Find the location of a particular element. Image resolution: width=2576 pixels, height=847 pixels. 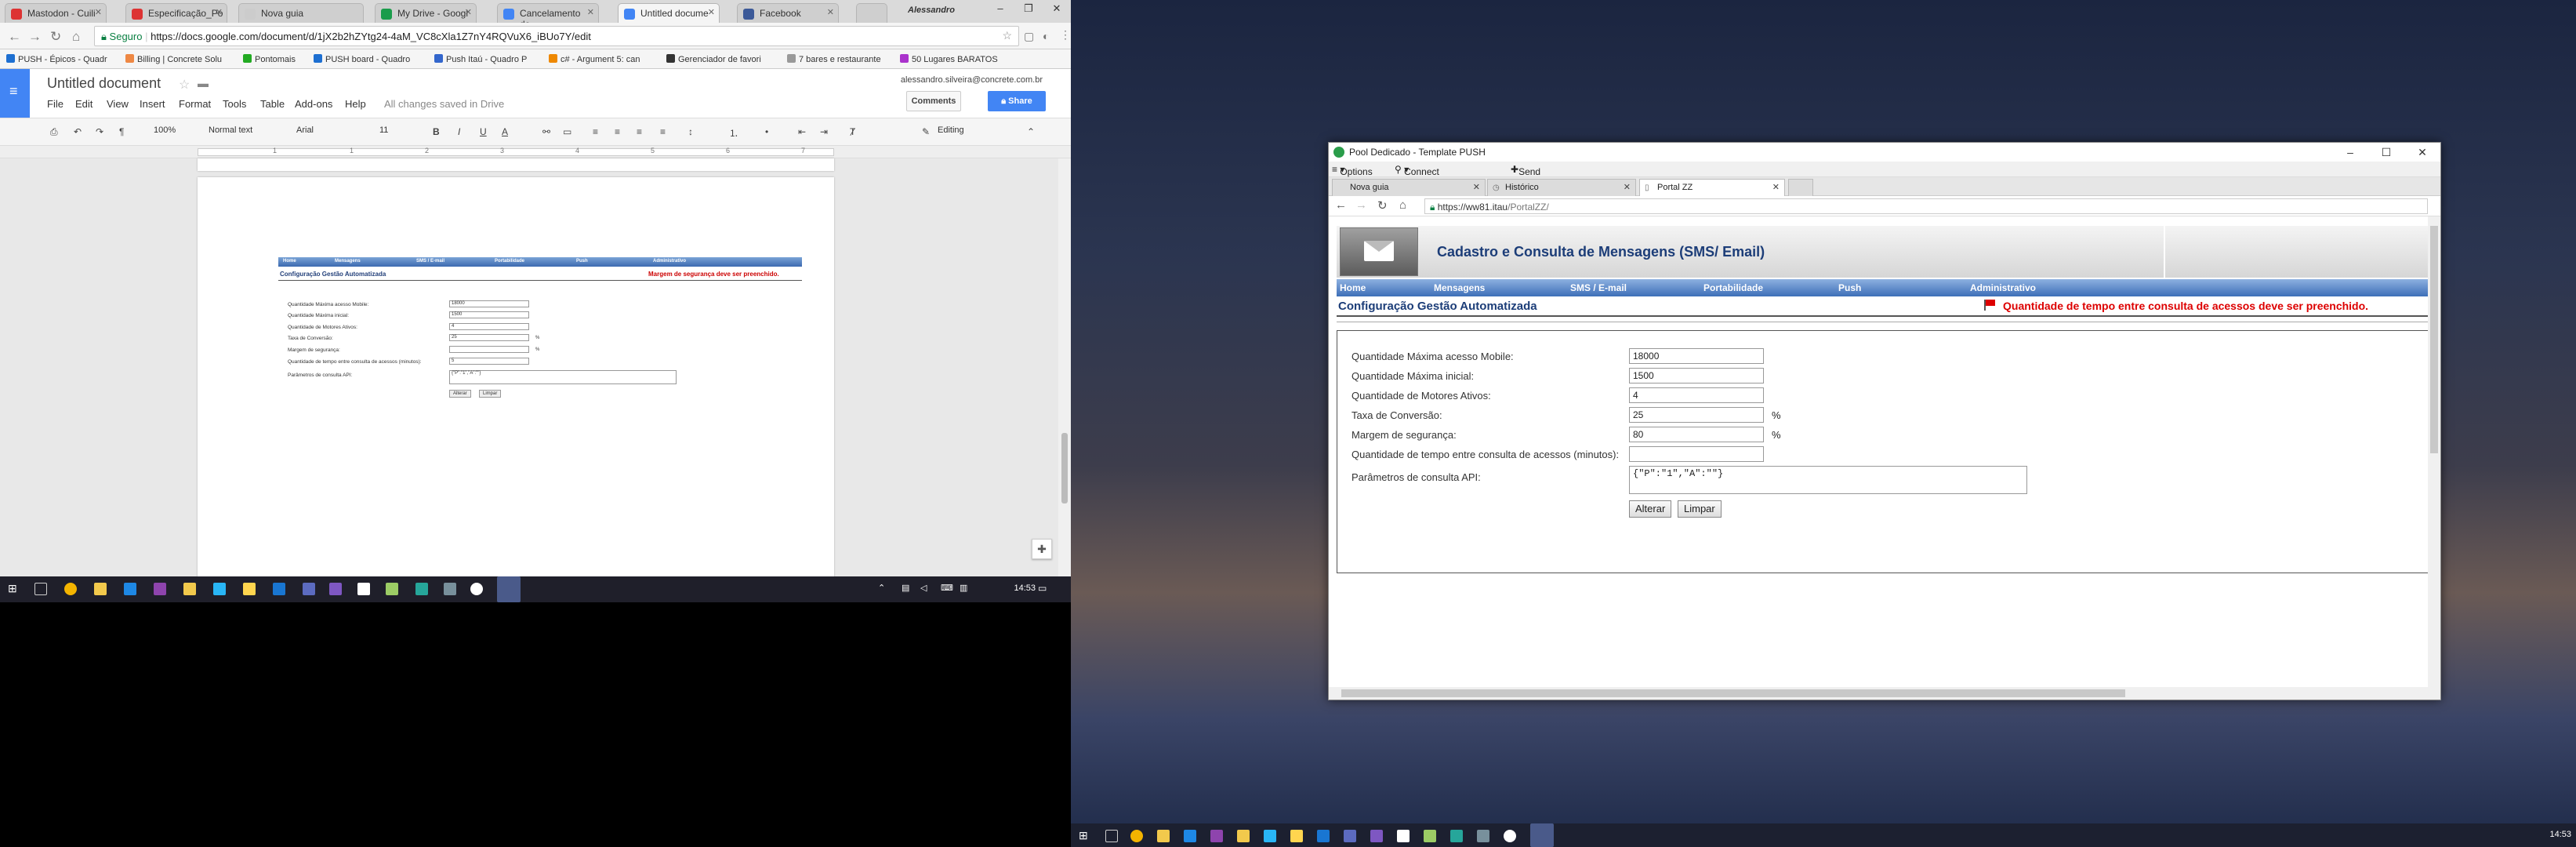

chrome-icon is located at coordinates (1137, 836).